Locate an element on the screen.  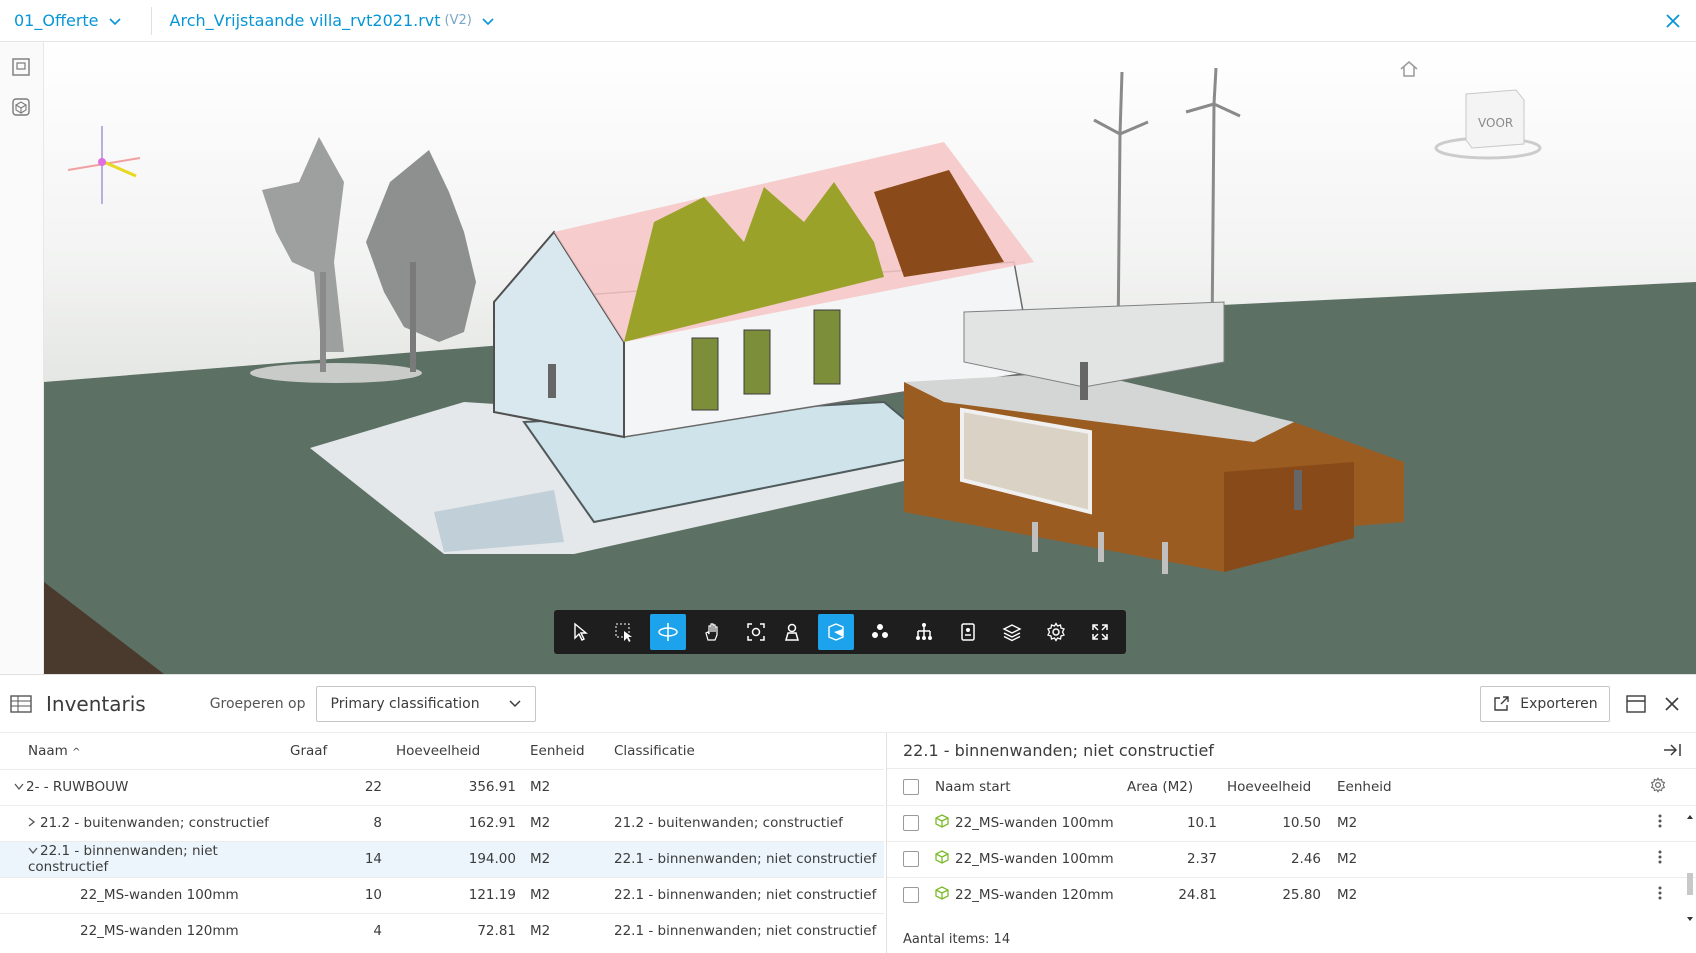
column-header-area: Area (M2) is located at coordinates (1177, 787).